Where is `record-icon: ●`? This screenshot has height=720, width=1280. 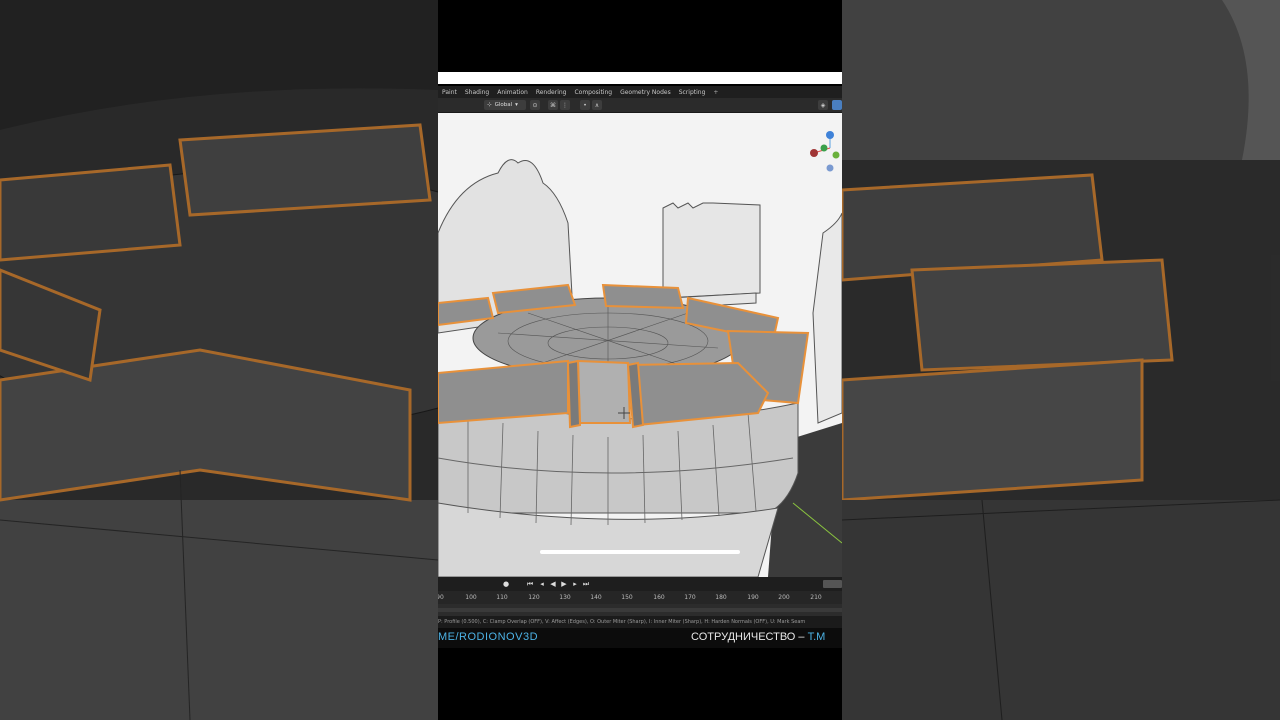
record-icon: ● is located at coordinates (506, 584).